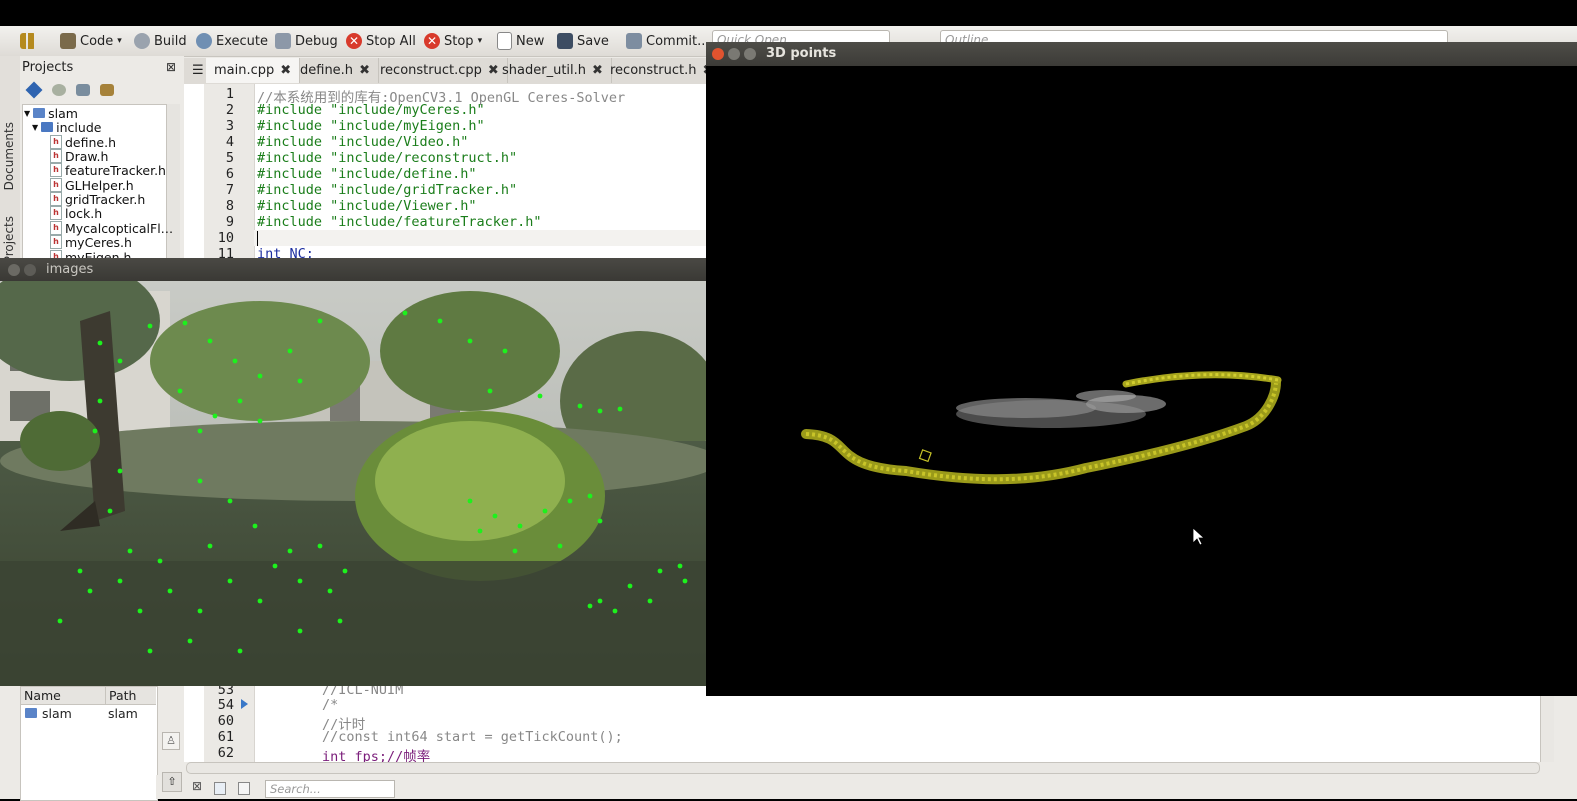 Image resolution: width=1577 pixels, height=801 pixels. I want to click on code-line: /*, so click(330, 705).